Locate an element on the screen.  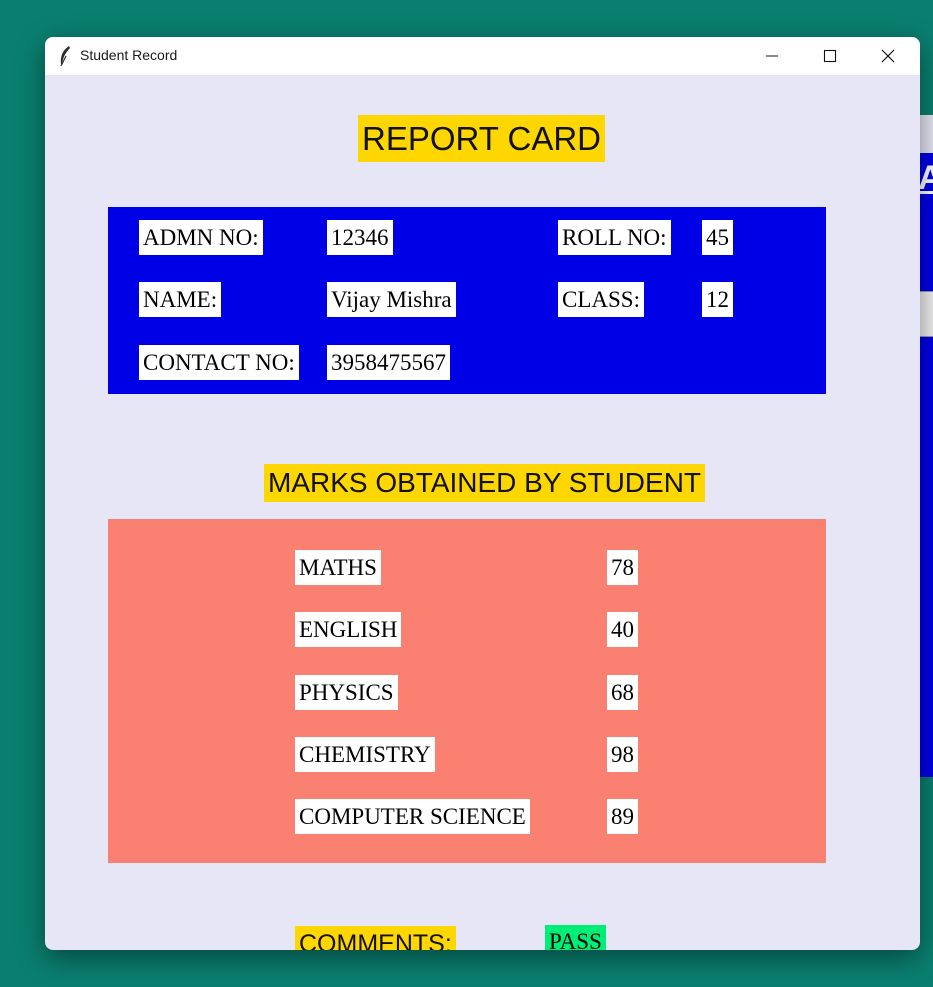
subject-label-maths: MATHS is located at coordinates (338, 567).